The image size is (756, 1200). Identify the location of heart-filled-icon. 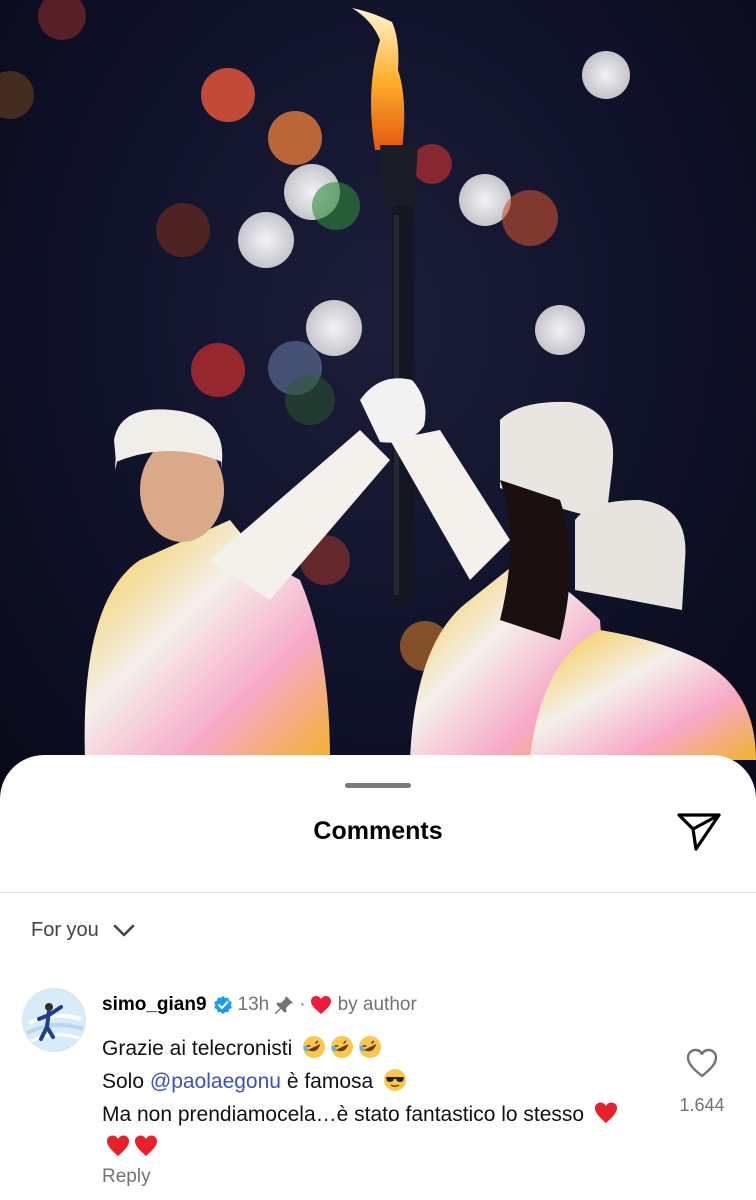
(320, 1005).